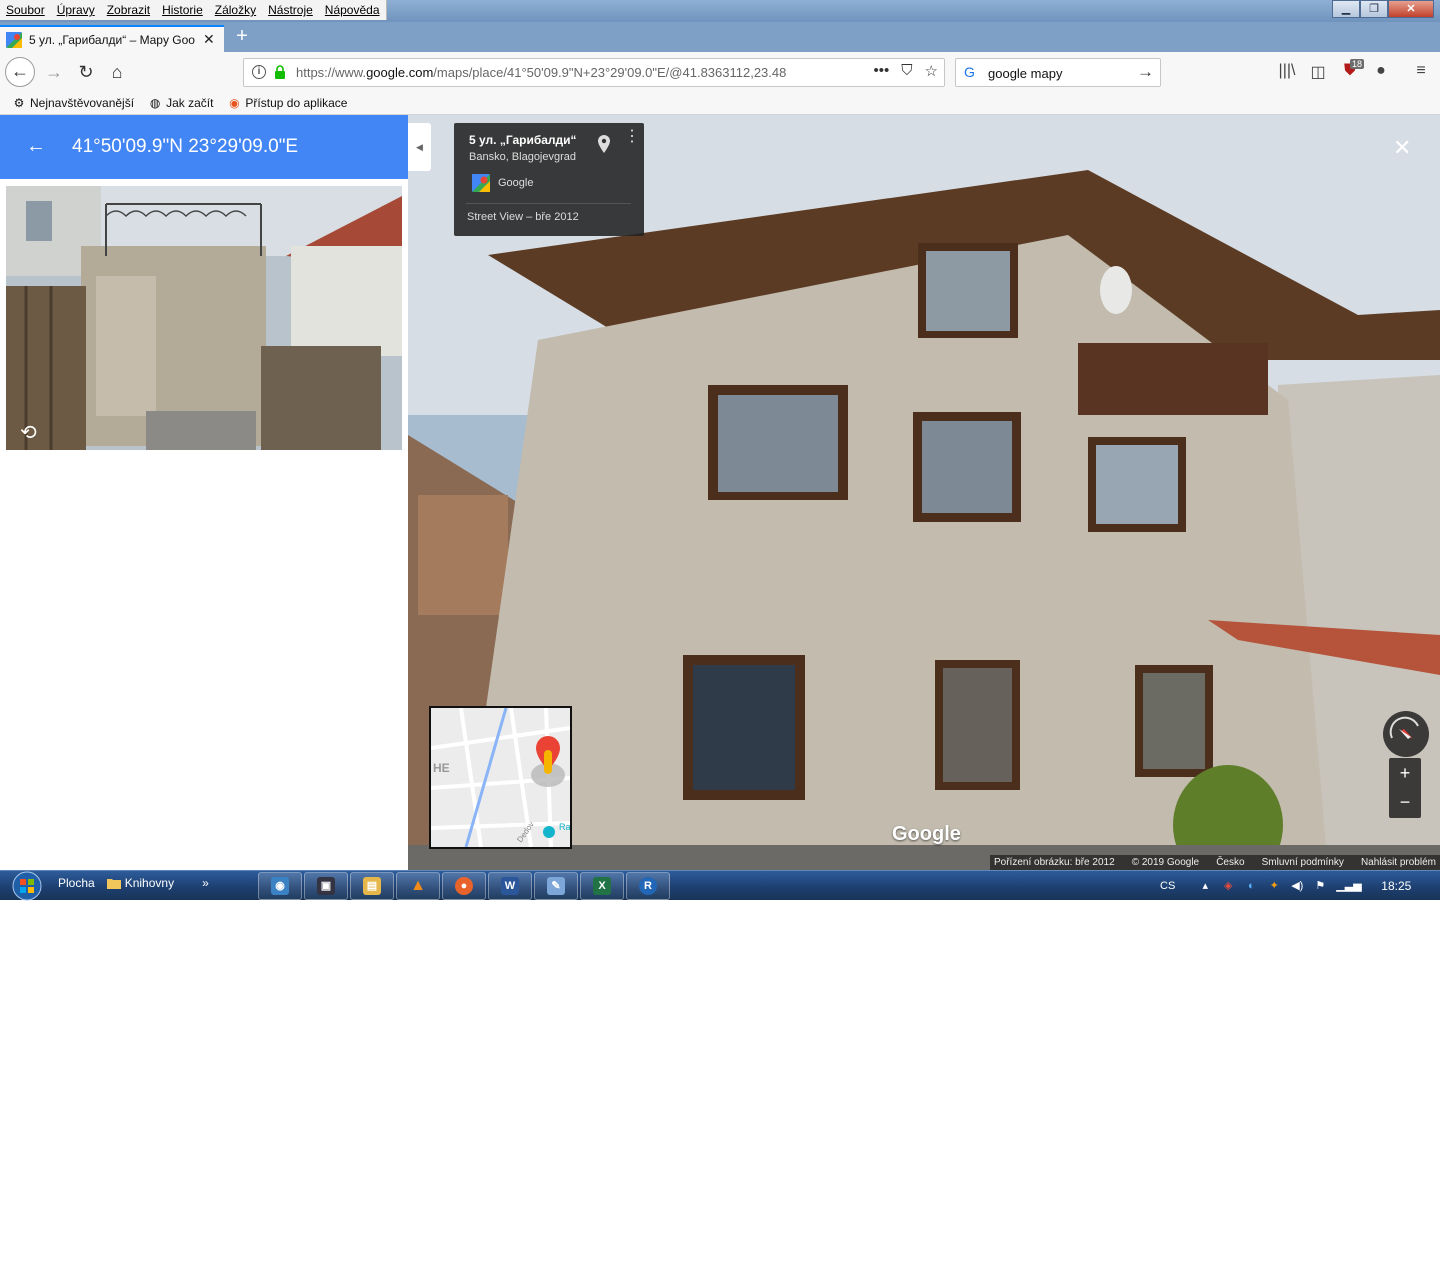 The image size is (1440, 1284). What do you see at coordinates (326, 886) in the screenshot?
I see `taskbar-remote: ▣` at bounding box center [326, 886].